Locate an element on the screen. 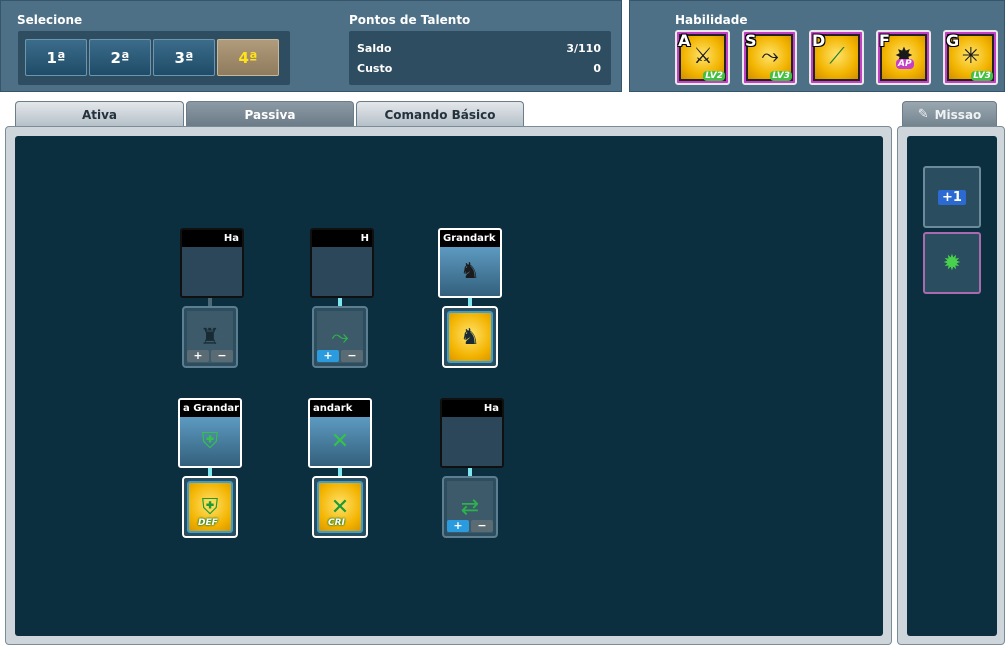 This screenshot has height=645, width=1005. green-orb-icon: ✹ is located at coordinates (952, 263).